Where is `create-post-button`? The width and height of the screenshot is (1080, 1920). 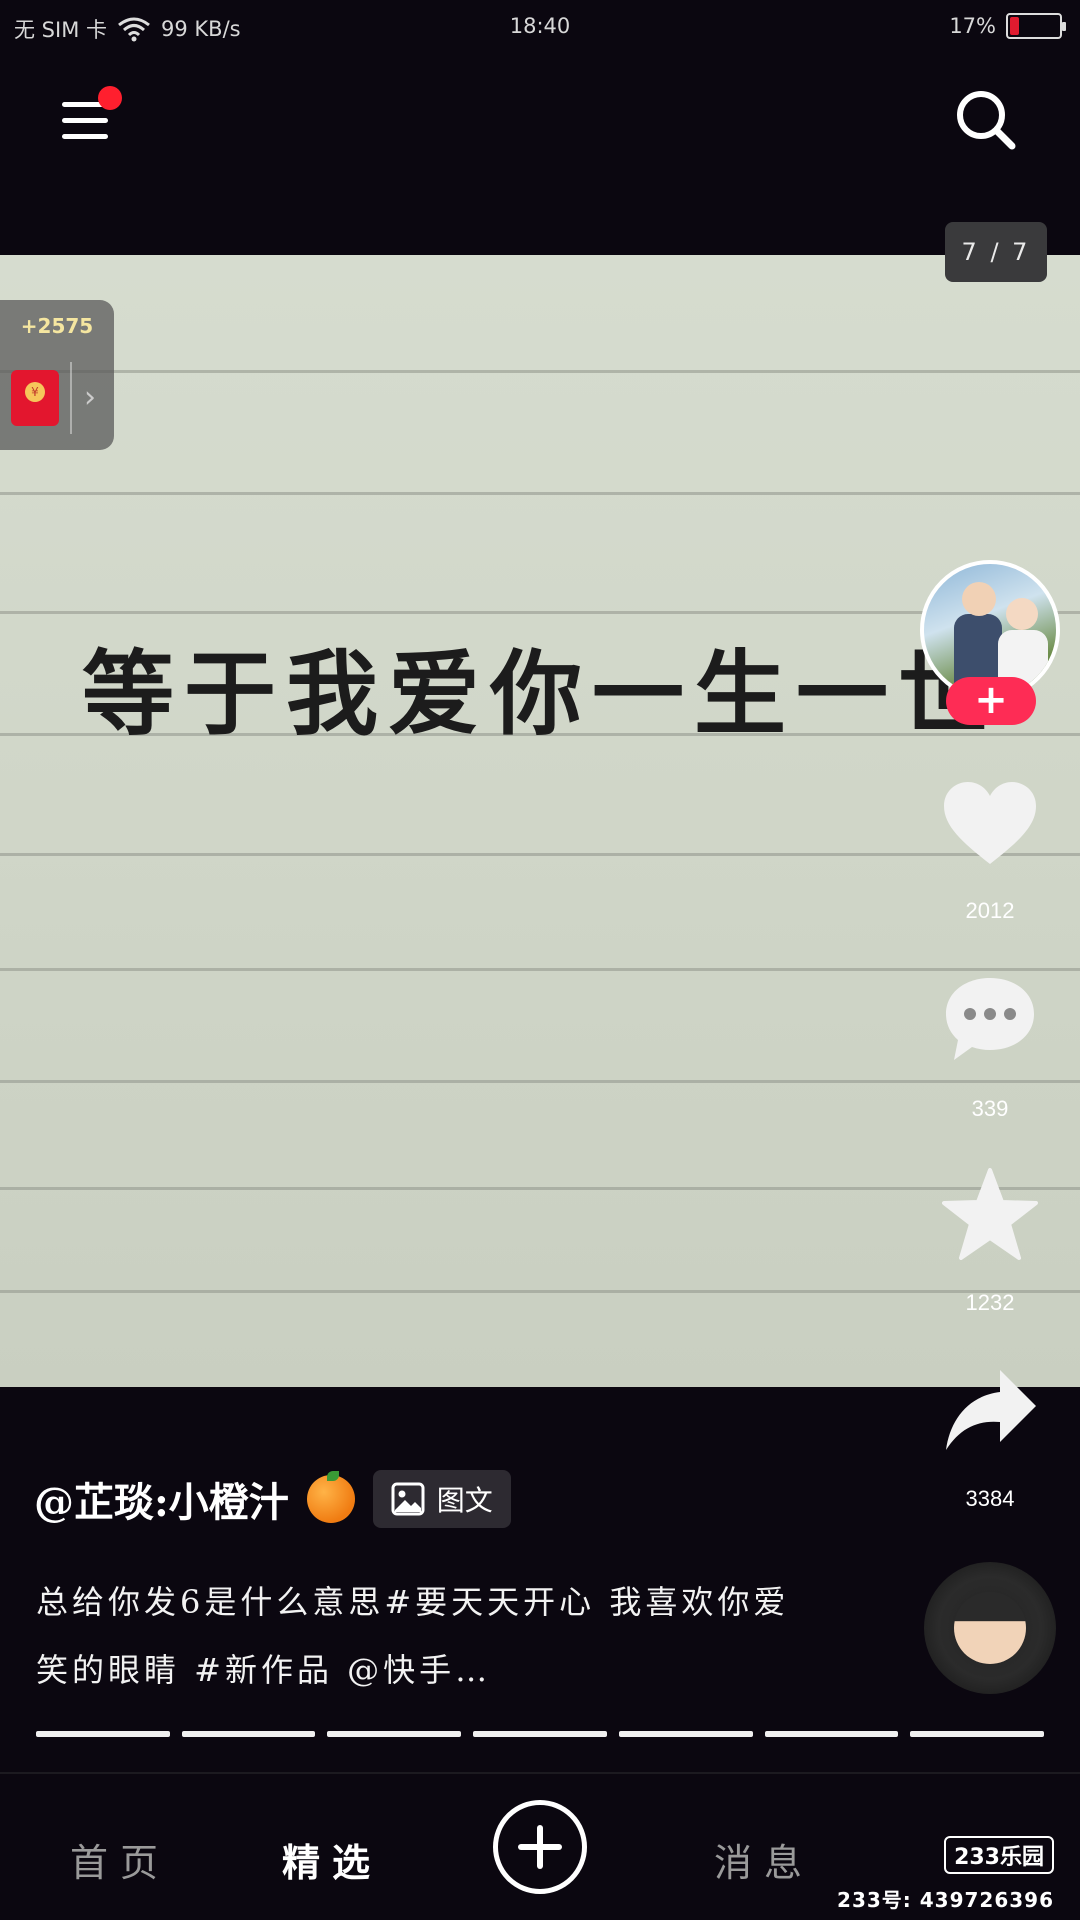 create-post-button is located at coordinates (540, 1847).